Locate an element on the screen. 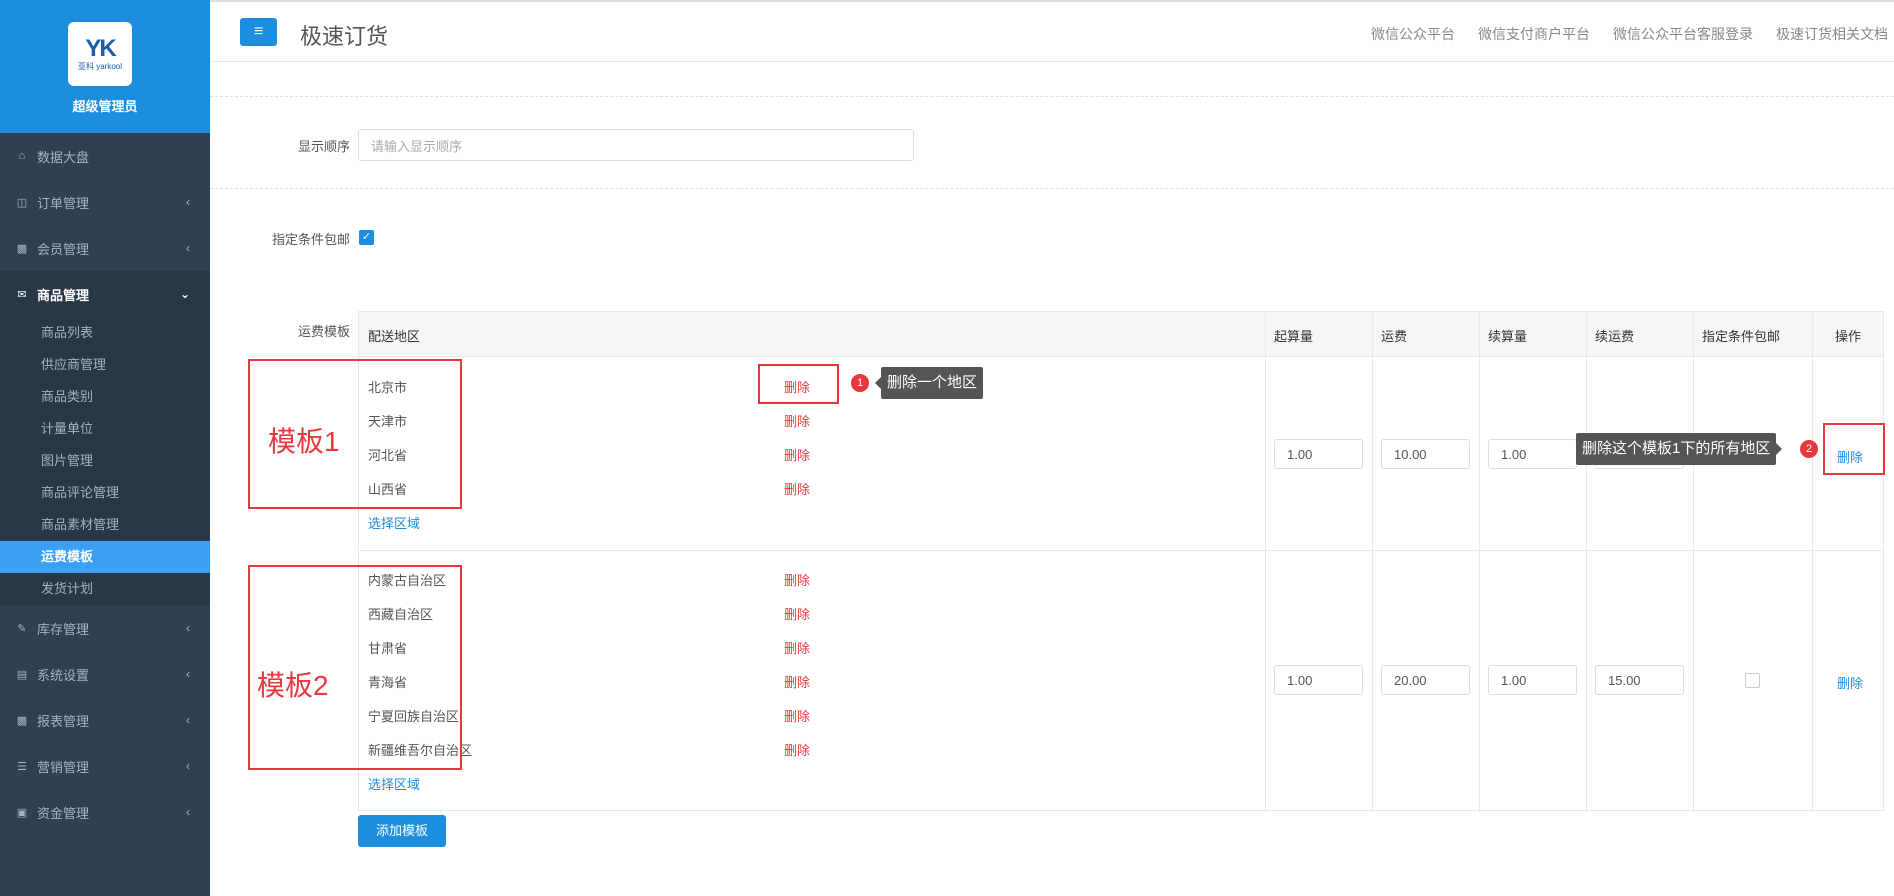  table-header is located at coordinates (1121, 334).